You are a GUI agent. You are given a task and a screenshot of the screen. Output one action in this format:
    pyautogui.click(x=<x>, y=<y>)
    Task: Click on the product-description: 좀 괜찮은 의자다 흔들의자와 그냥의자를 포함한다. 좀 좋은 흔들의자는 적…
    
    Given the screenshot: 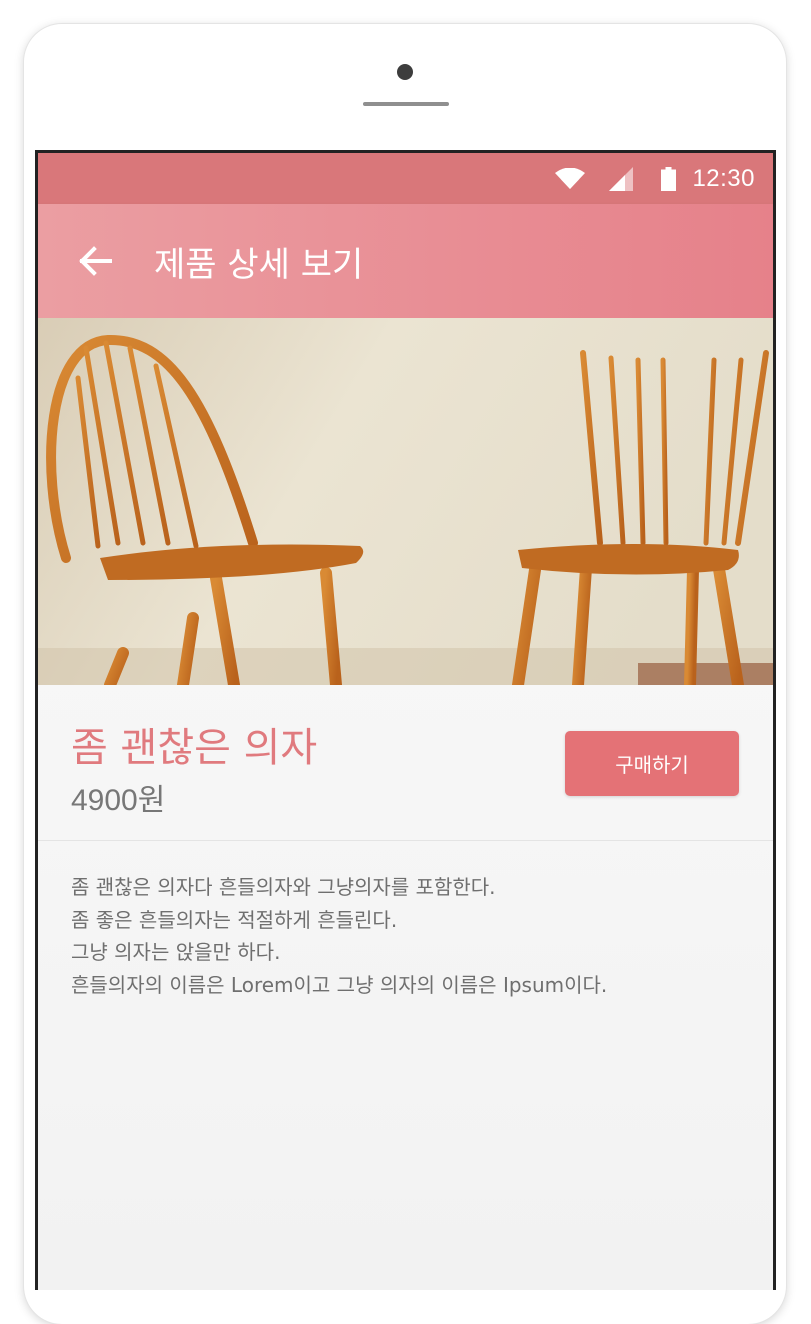 What is the action you would take?
    pyautogui.click(x=412, y=936)
    